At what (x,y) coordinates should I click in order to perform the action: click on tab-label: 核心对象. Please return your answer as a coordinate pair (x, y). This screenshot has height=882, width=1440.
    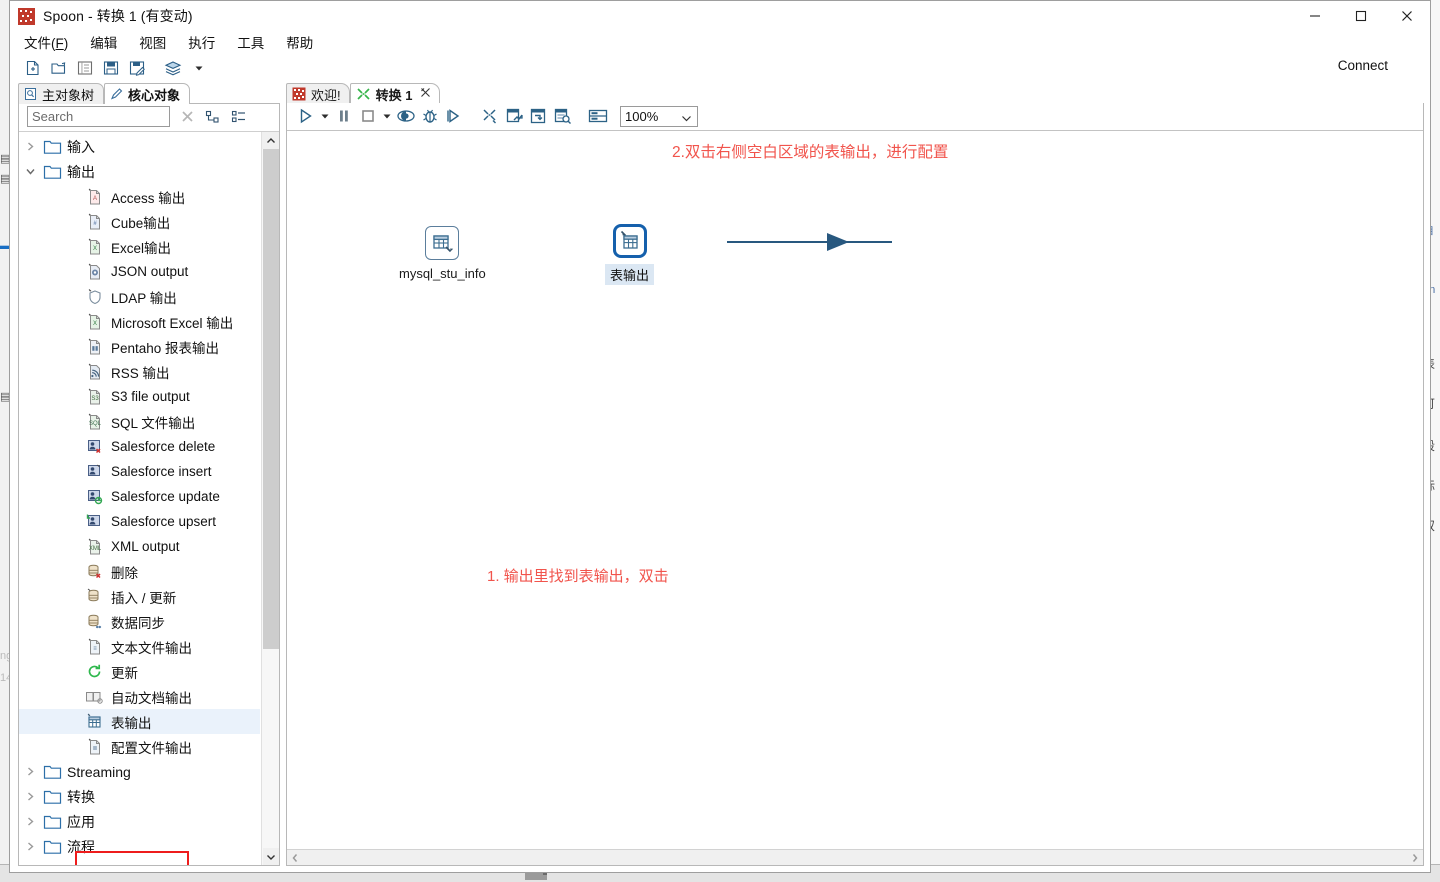
    Looking at the image, I should click on (154, 95).